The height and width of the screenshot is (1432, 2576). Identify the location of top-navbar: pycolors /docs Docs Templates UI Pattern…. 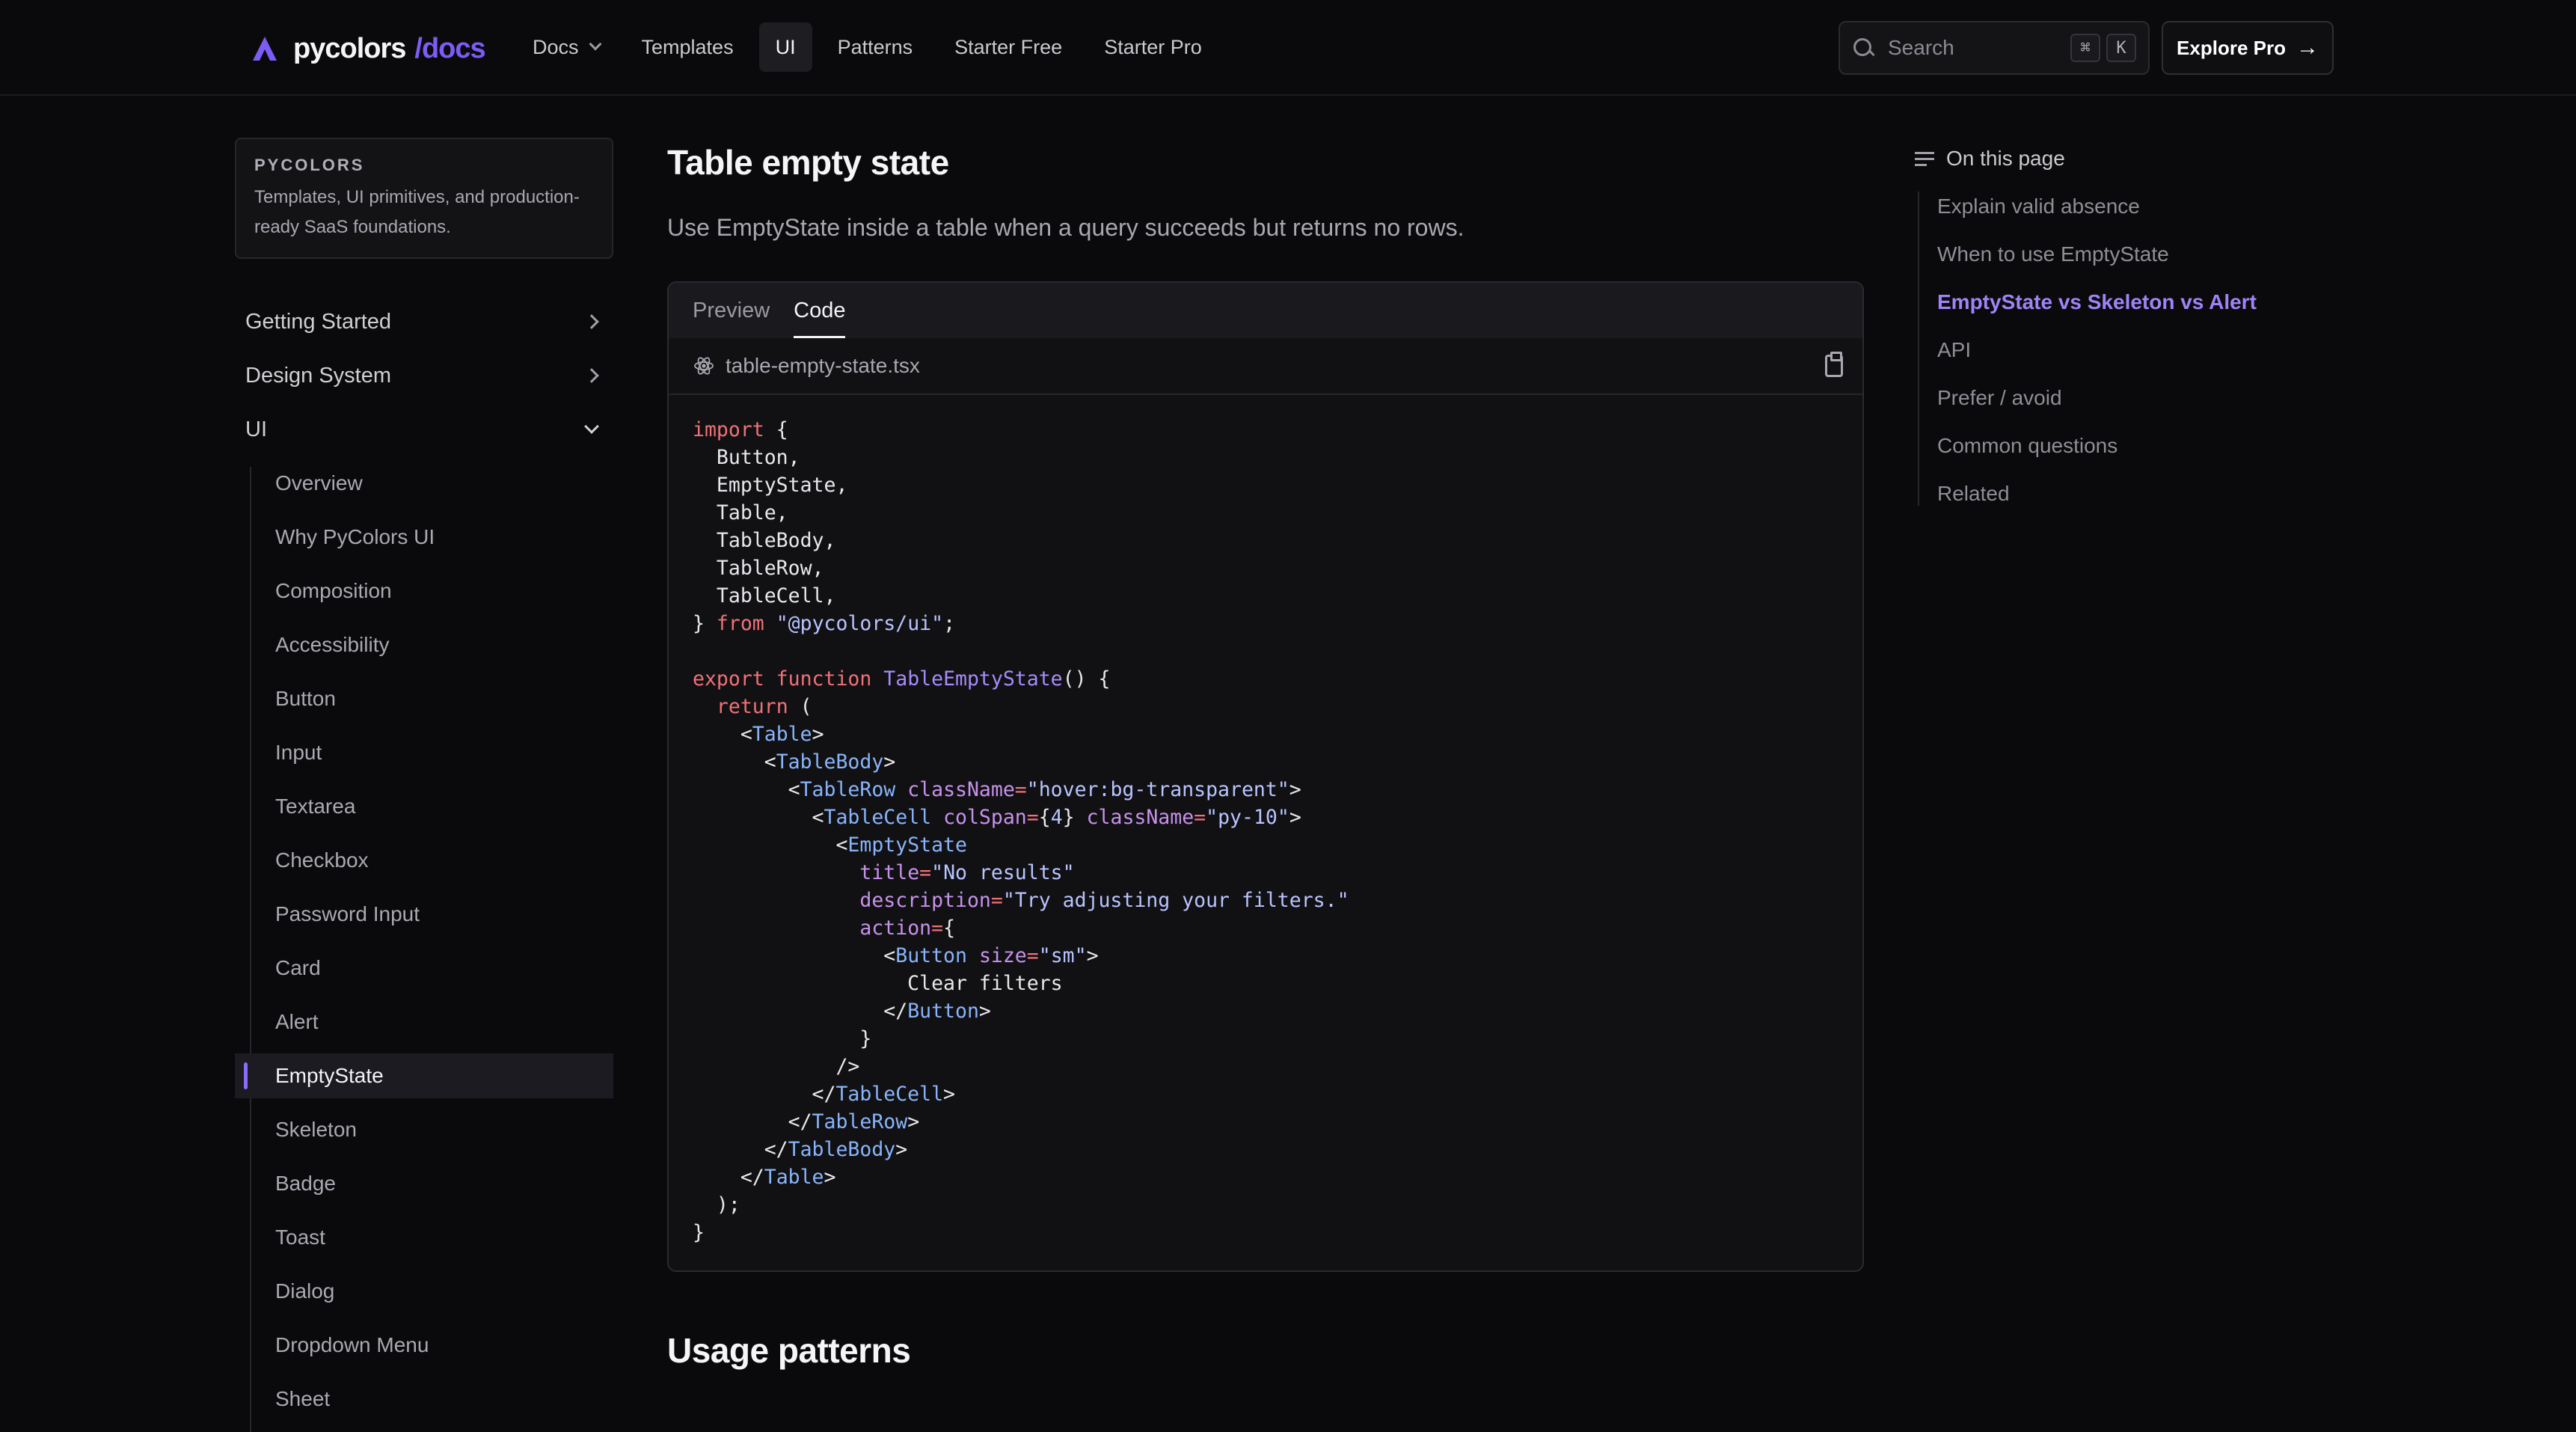
(1288, 48).